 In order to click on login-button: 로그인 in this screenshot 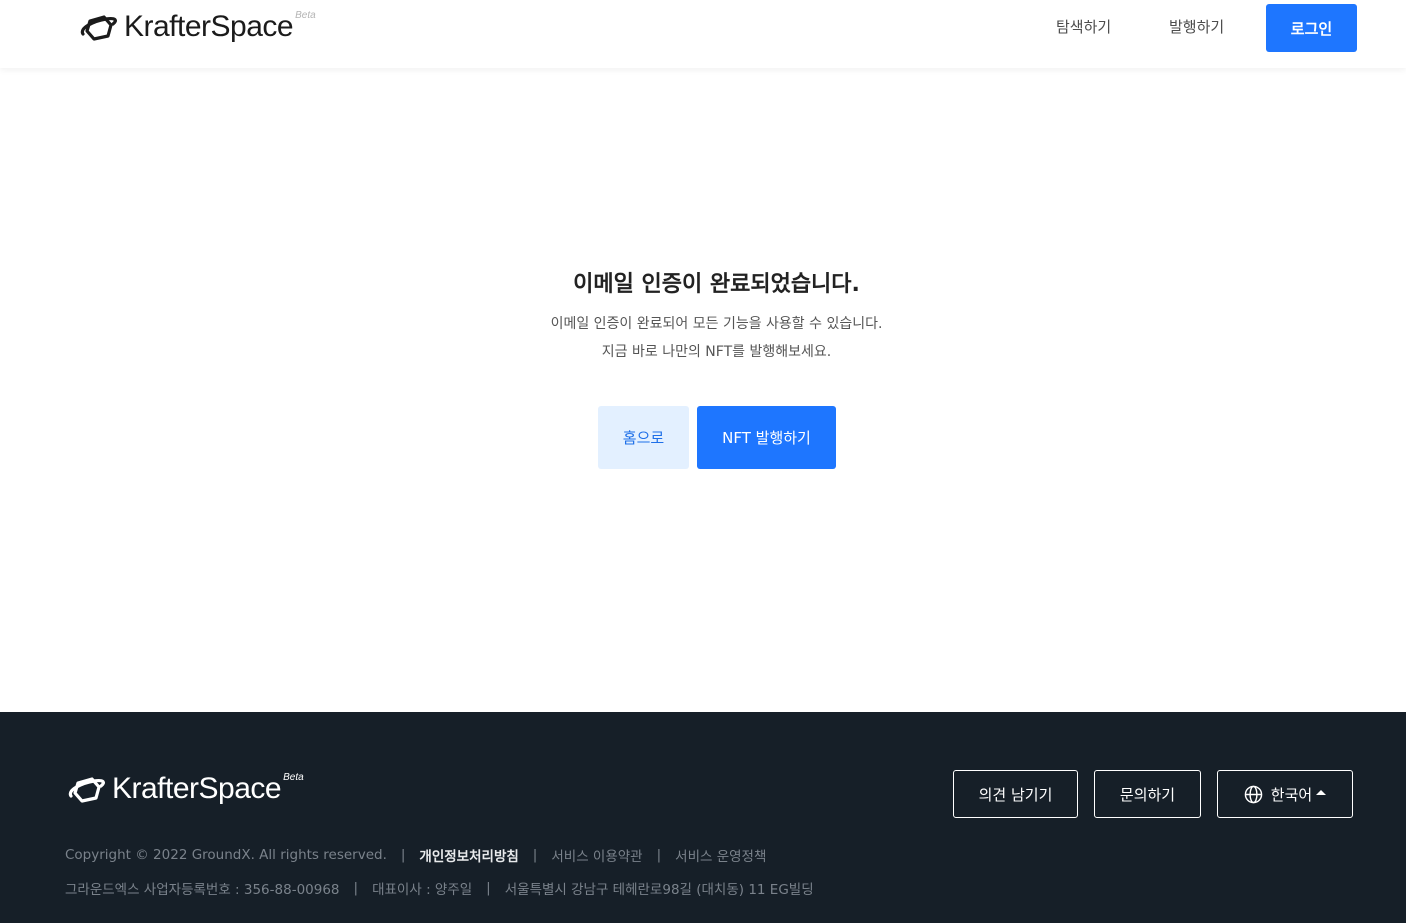, I will do `click(1311, 28)`.